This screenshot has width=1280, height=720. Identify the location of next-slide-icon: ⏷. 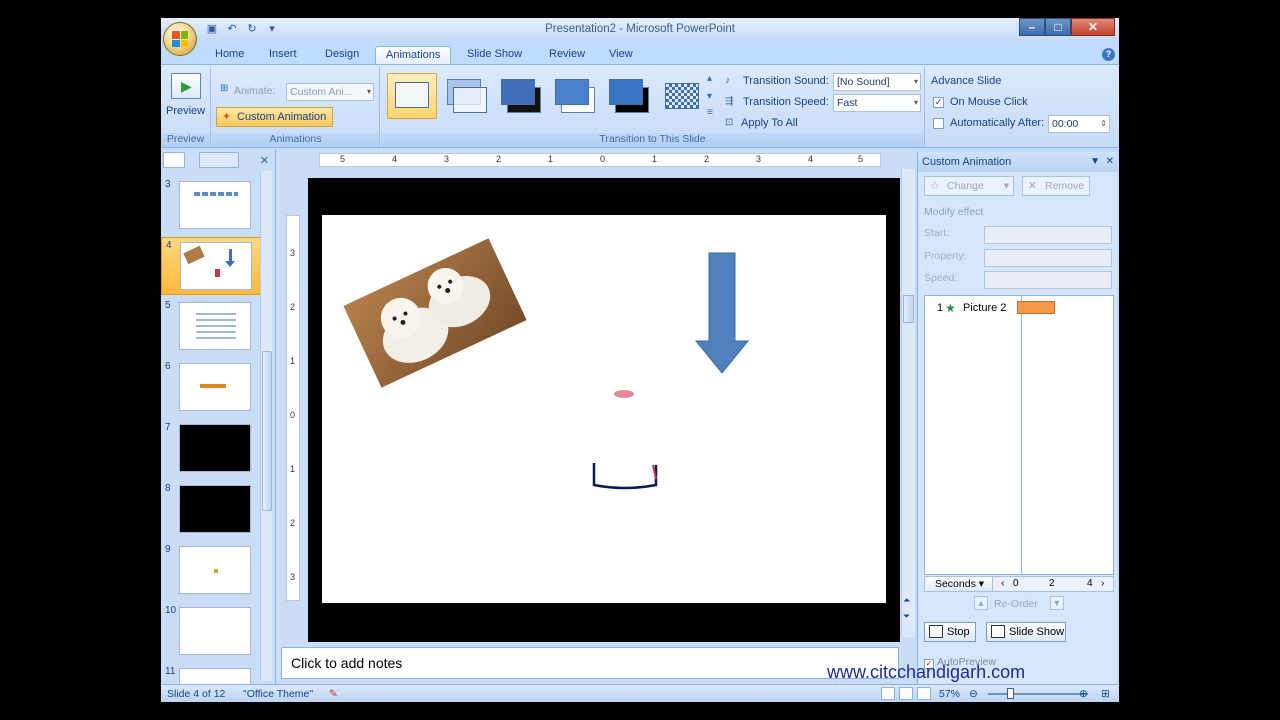
(906, 616).